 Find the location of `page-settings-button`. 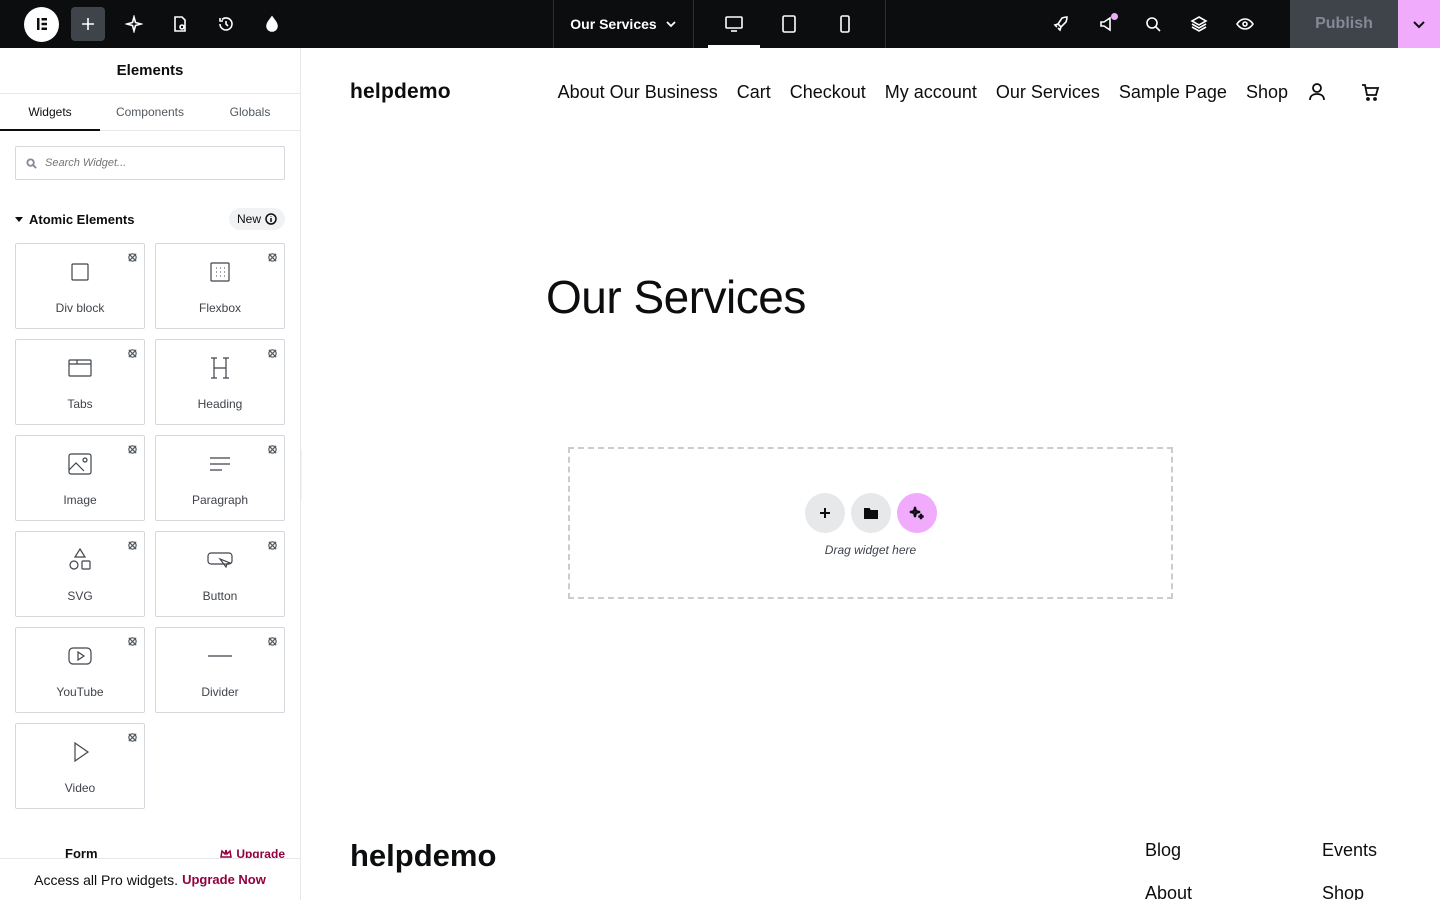

page-settings-button is located at coordinates (180, 24).